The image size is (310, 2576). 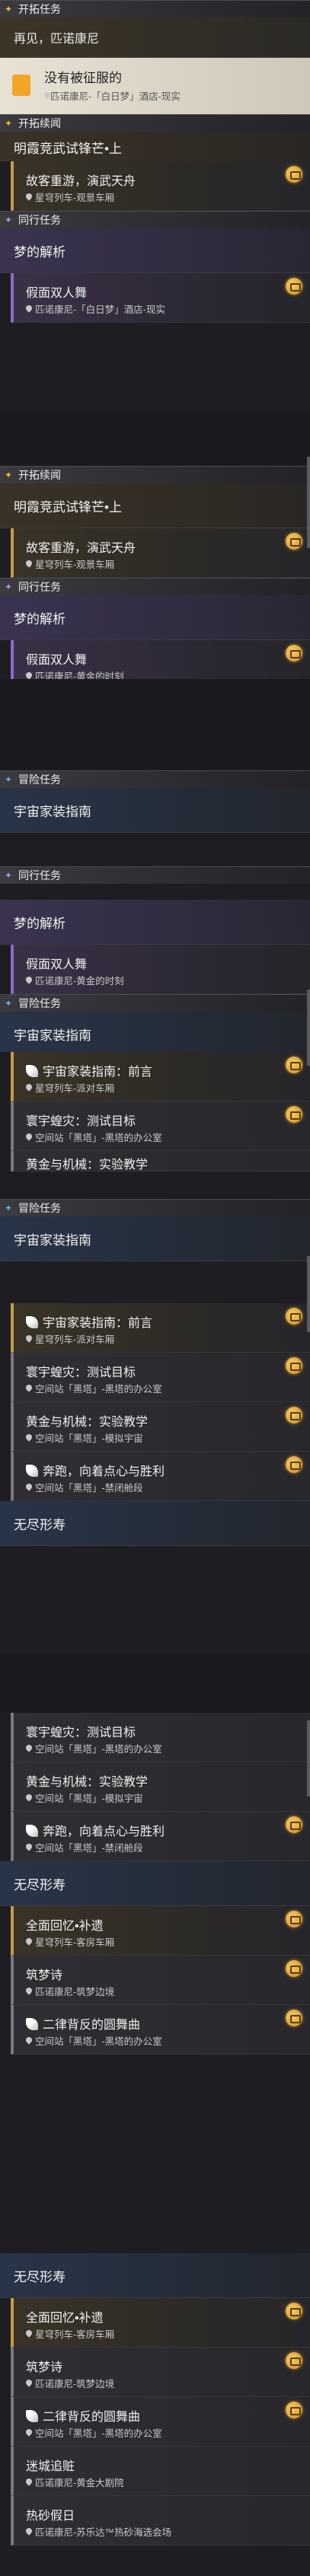 What do you see at coordinates (160, 298) in the screenshot?
I see `quest-item: 假面双人舞 匹诺康尼-「白日梦」酒店-现实` at bounding box center [160, 298].